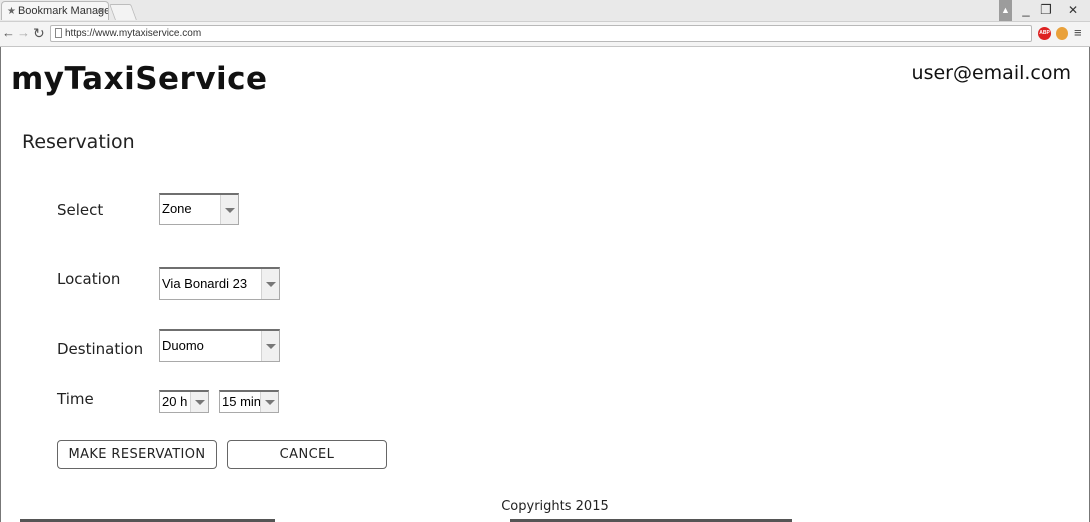 The image size is (1090, 522). What do you see at coordinates (242, 401) in the screenshot?
I see `minute-select-value: 15 min` at bounding box center [242, 401].